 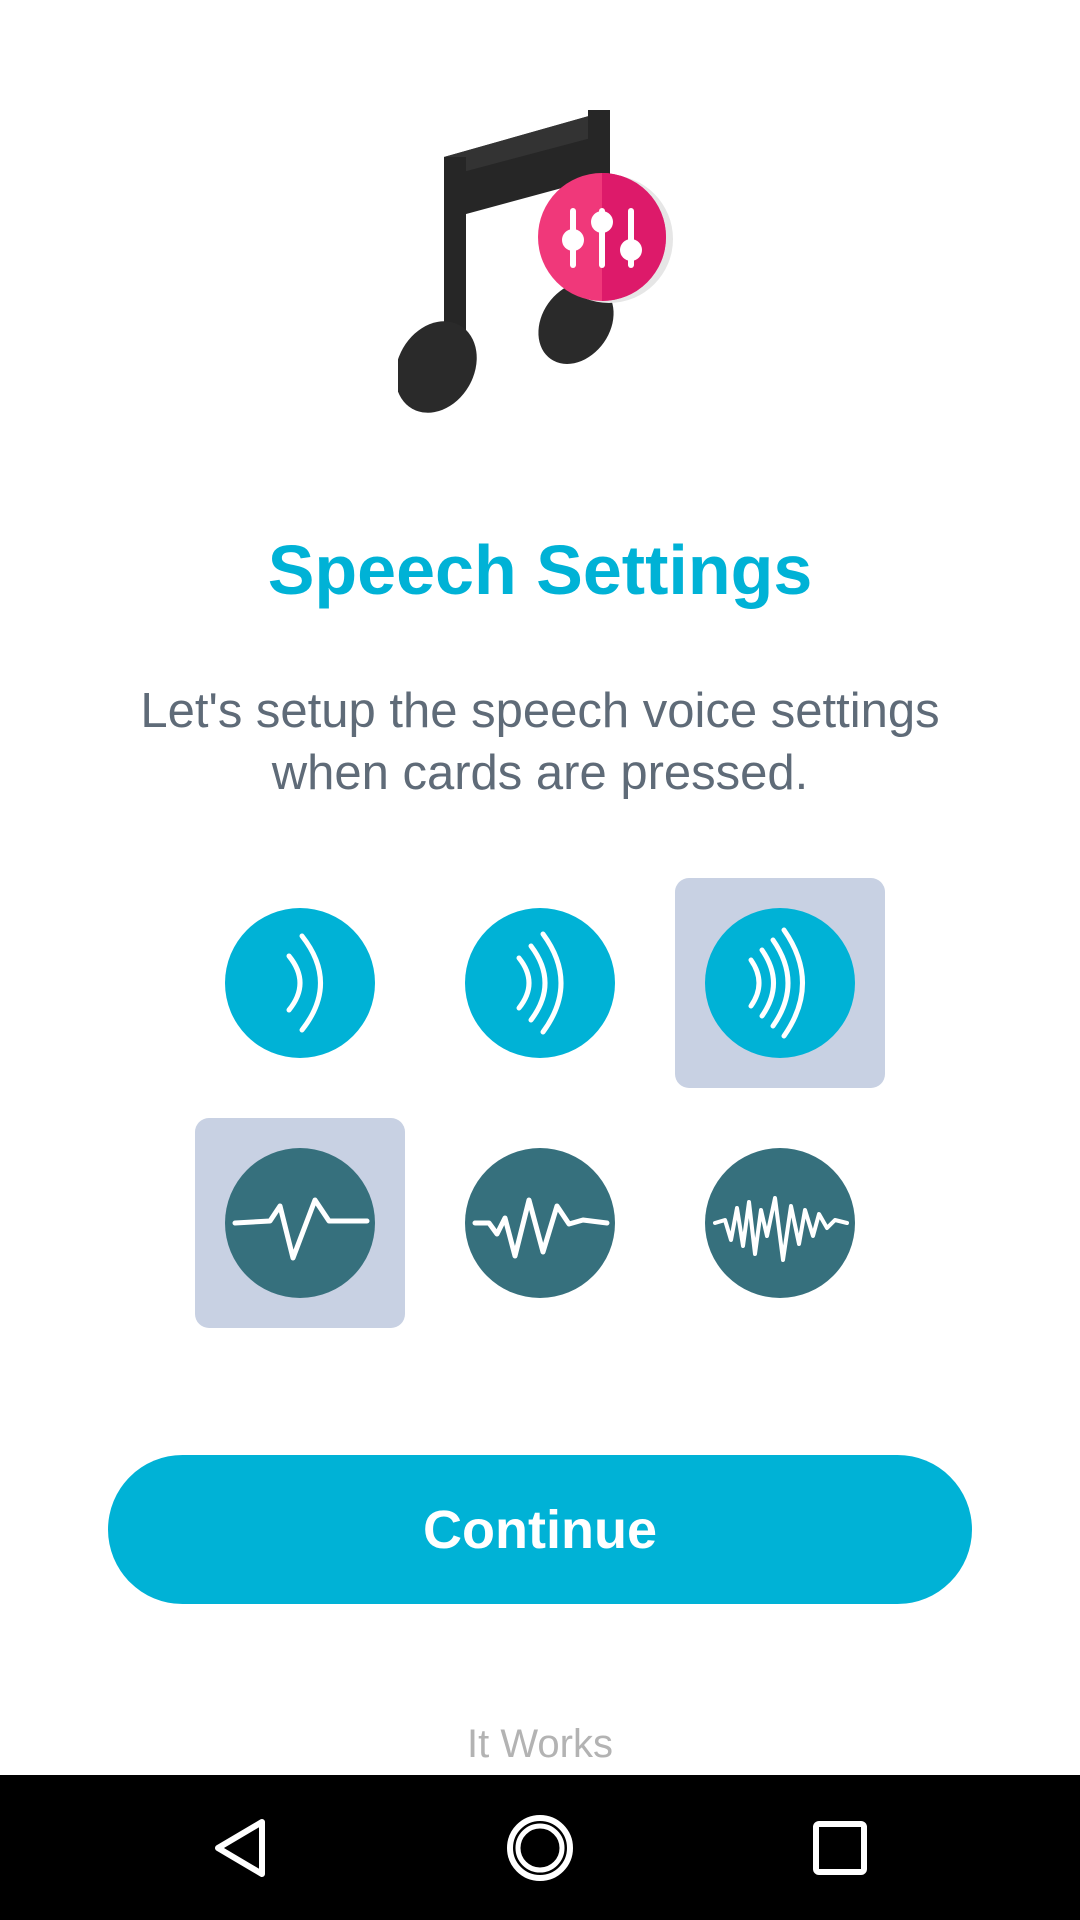 What do you see at coordinates (540, 570) in the screenshot?
I see `page-title: Speech Settings` at bounding box center [540, 570].